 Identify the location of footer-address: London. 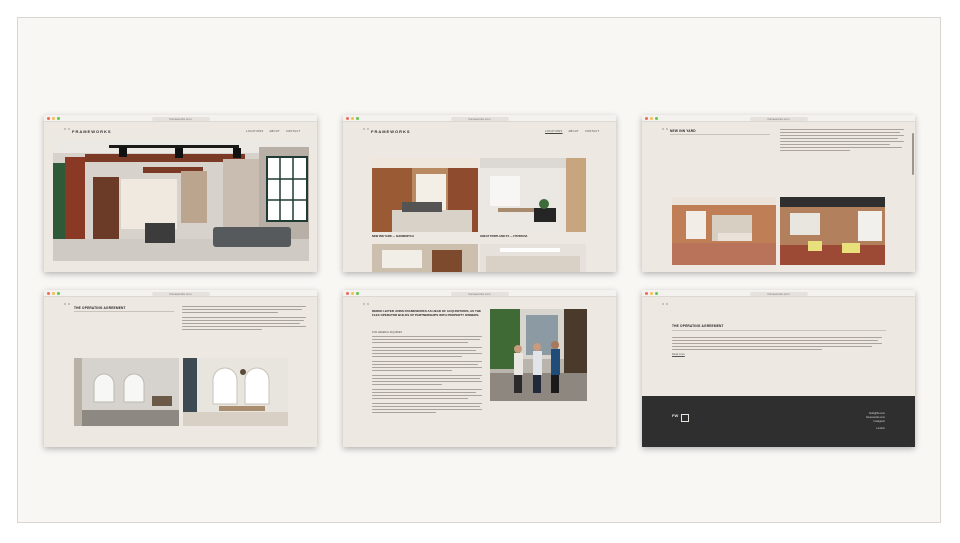
(880, 428).